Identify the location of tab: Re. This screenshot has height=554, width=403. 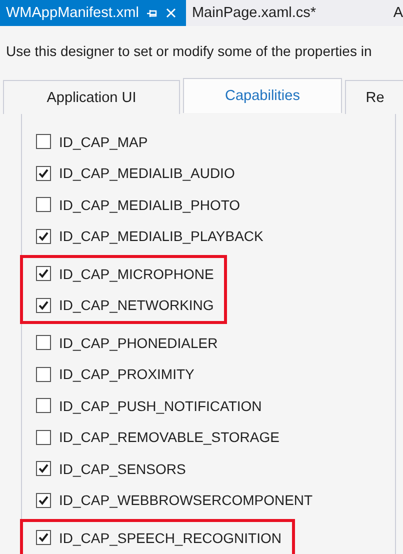
(374, 97).